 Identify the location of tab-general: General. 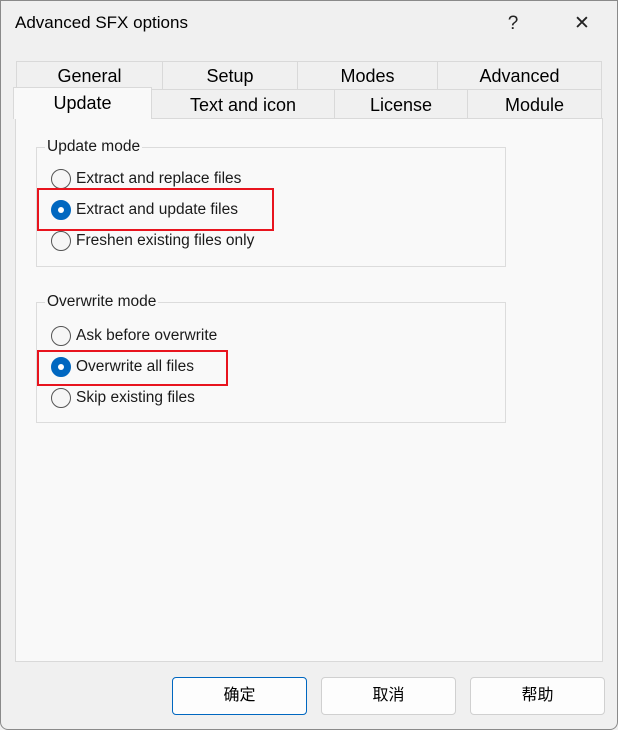
(89, 75).